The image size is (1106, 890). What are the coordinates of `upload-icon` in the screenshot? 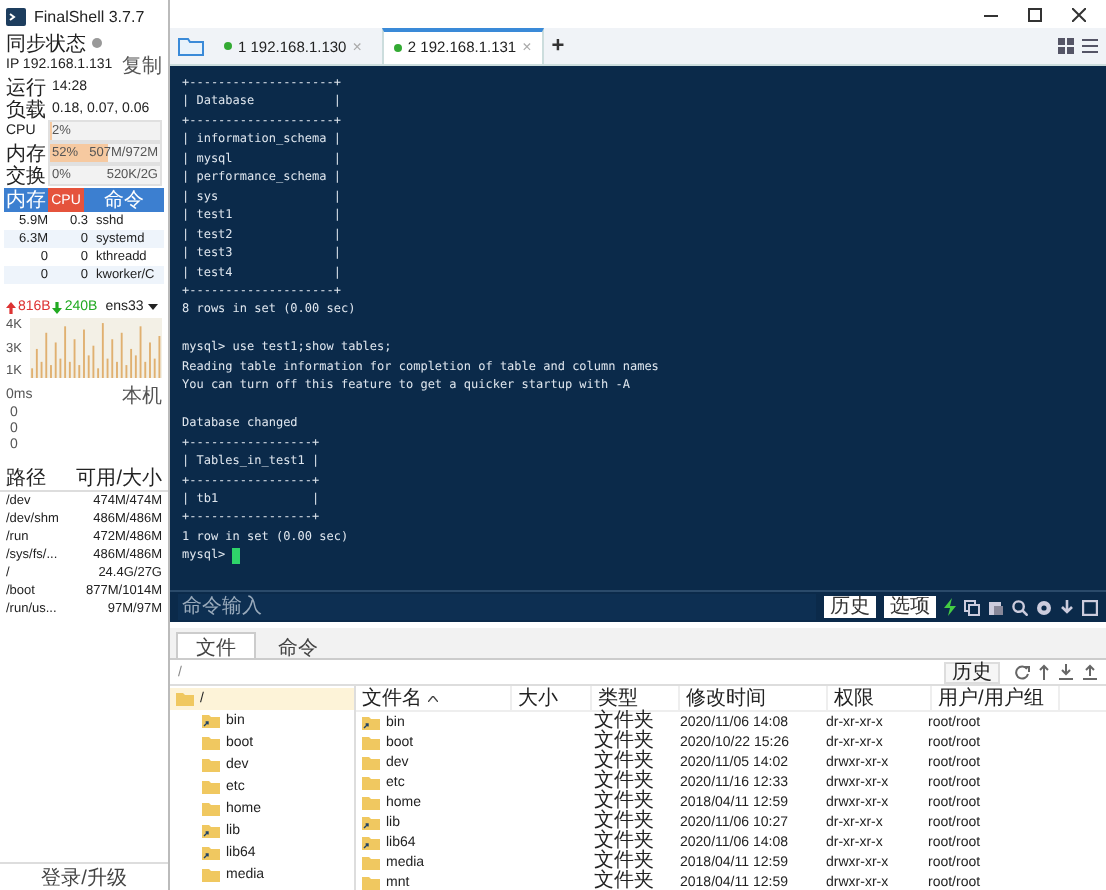 It's located at (1090, 672).